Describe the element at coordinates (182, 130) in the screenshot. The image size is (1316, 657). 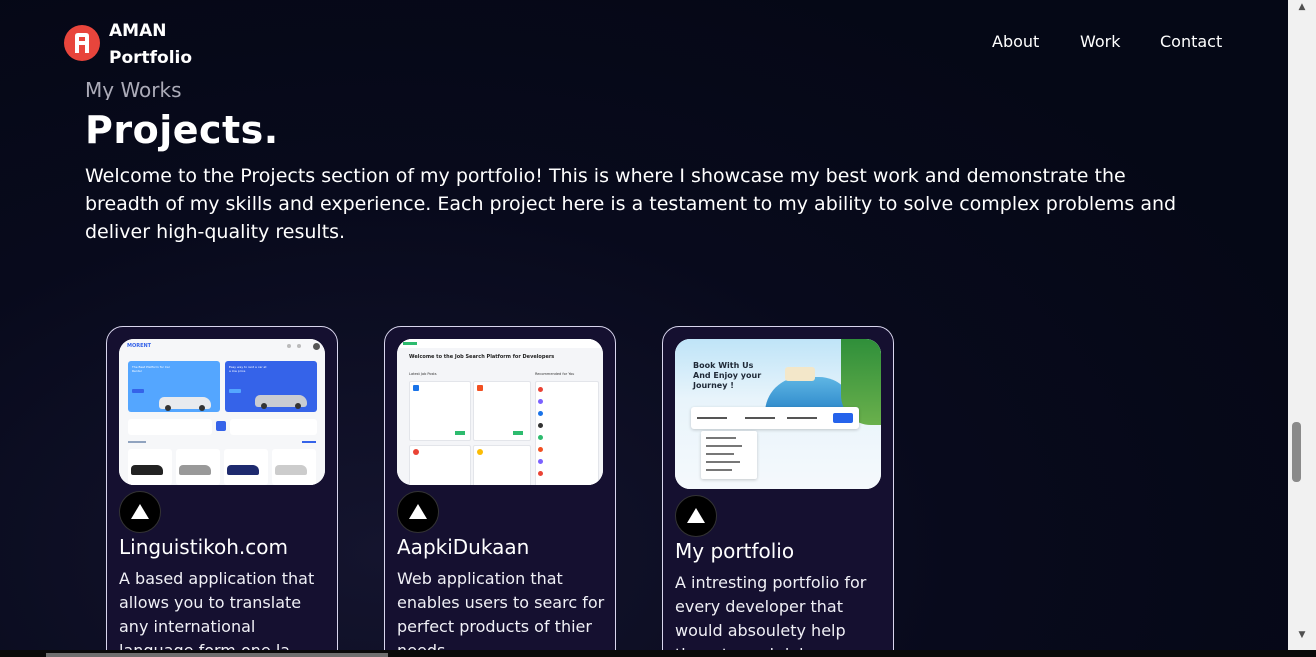
I see `section-title: Projects.` at that location.